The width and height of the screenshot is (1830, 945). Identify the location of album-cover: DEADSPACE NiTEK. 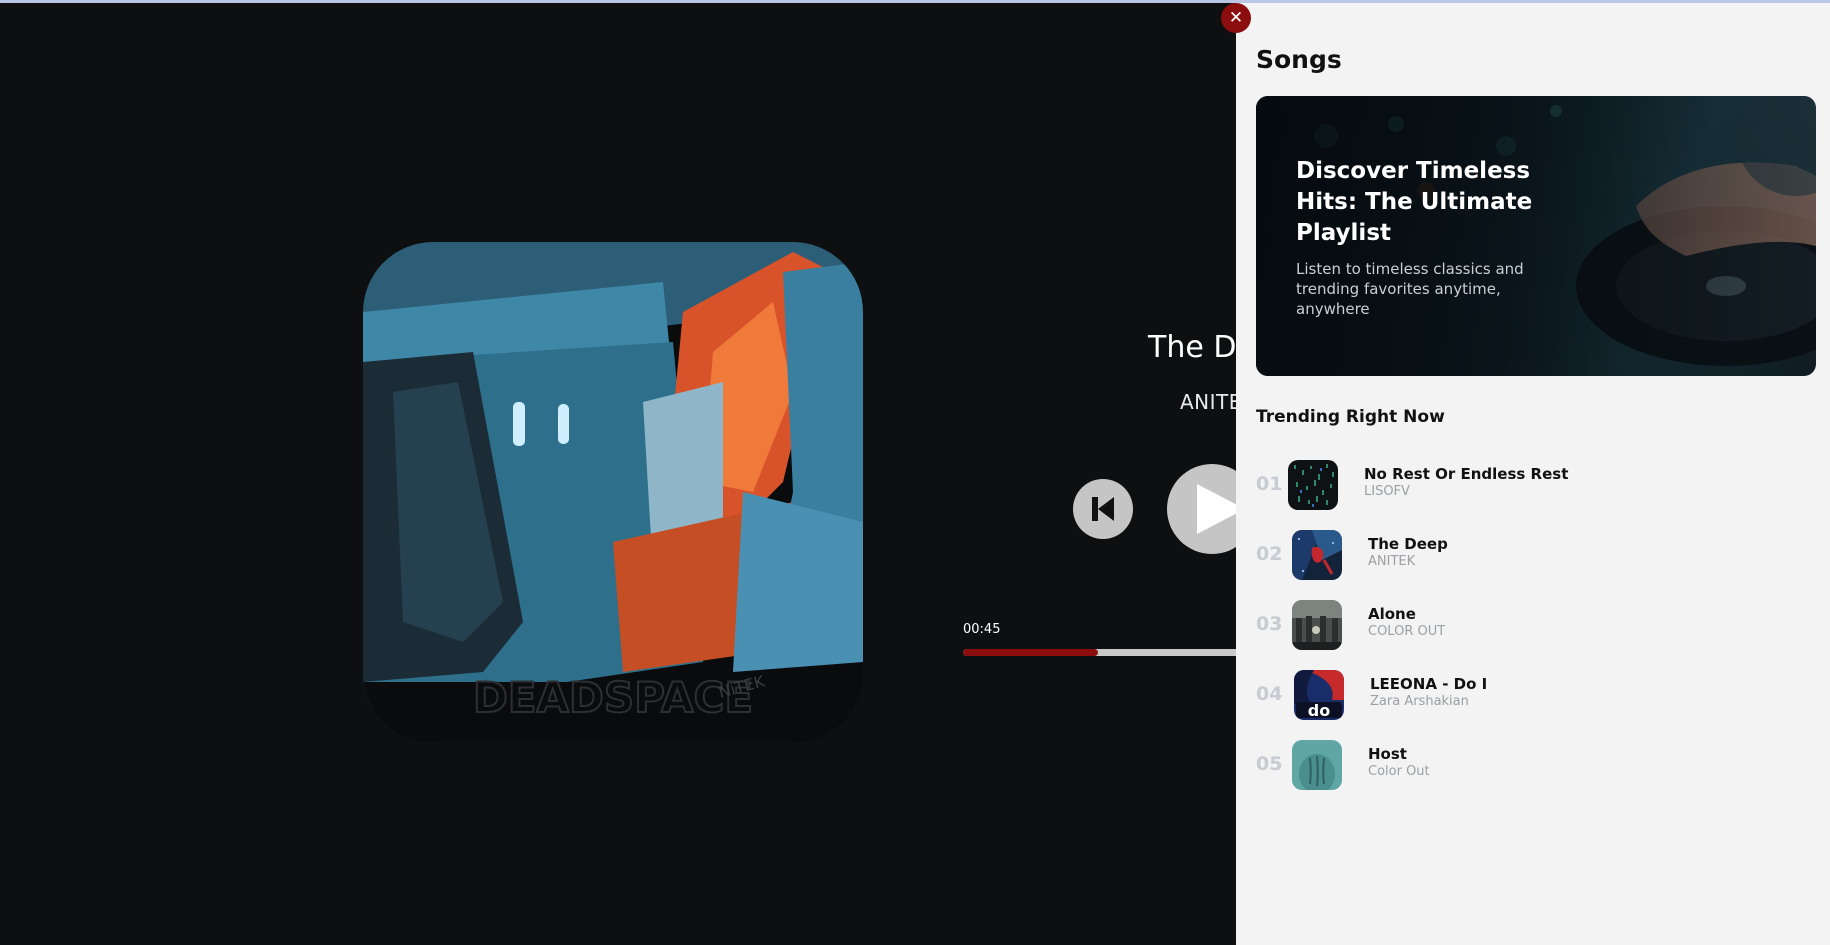
(613, 492).